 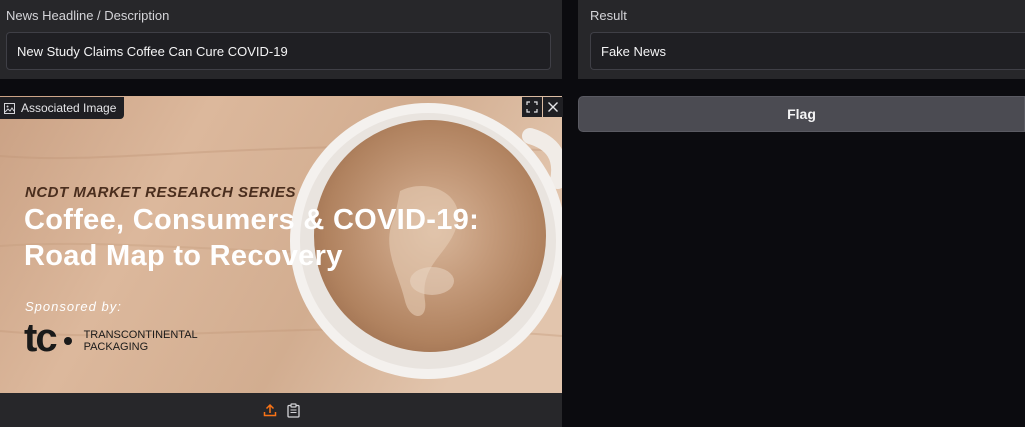 I want to click on fullscreen-button, so click(x=532, y=107).